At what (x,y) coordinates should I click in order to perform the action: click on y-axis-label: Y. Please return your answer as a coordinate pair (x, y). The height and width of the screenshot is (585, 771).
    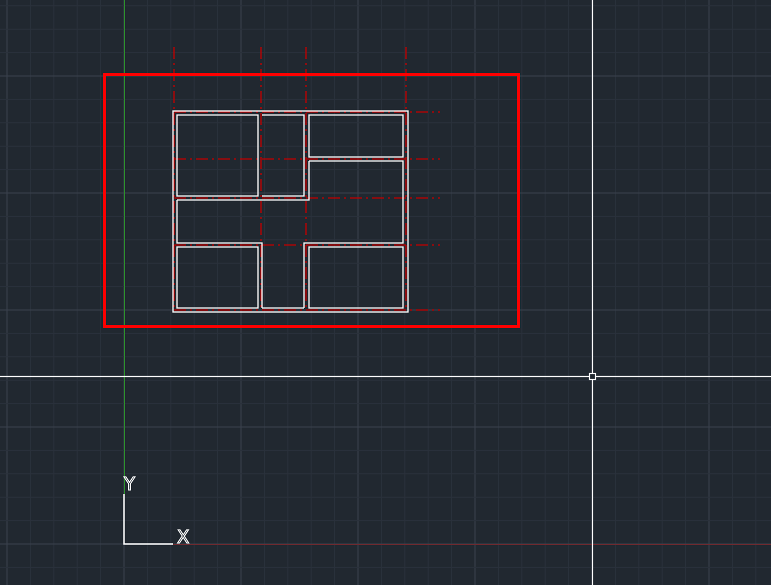
    Looking at the image, I should click on (129, 484).